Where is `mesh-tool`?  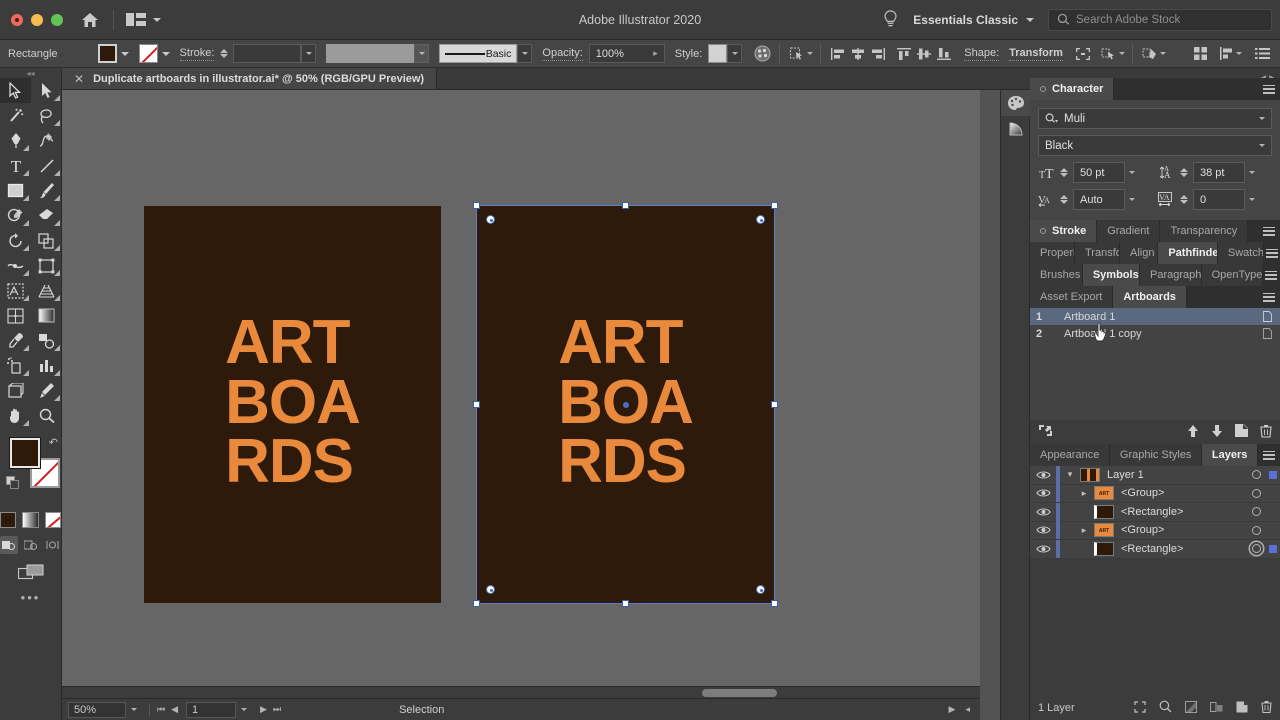 mesh-tool is located at coordinates (15, 315).